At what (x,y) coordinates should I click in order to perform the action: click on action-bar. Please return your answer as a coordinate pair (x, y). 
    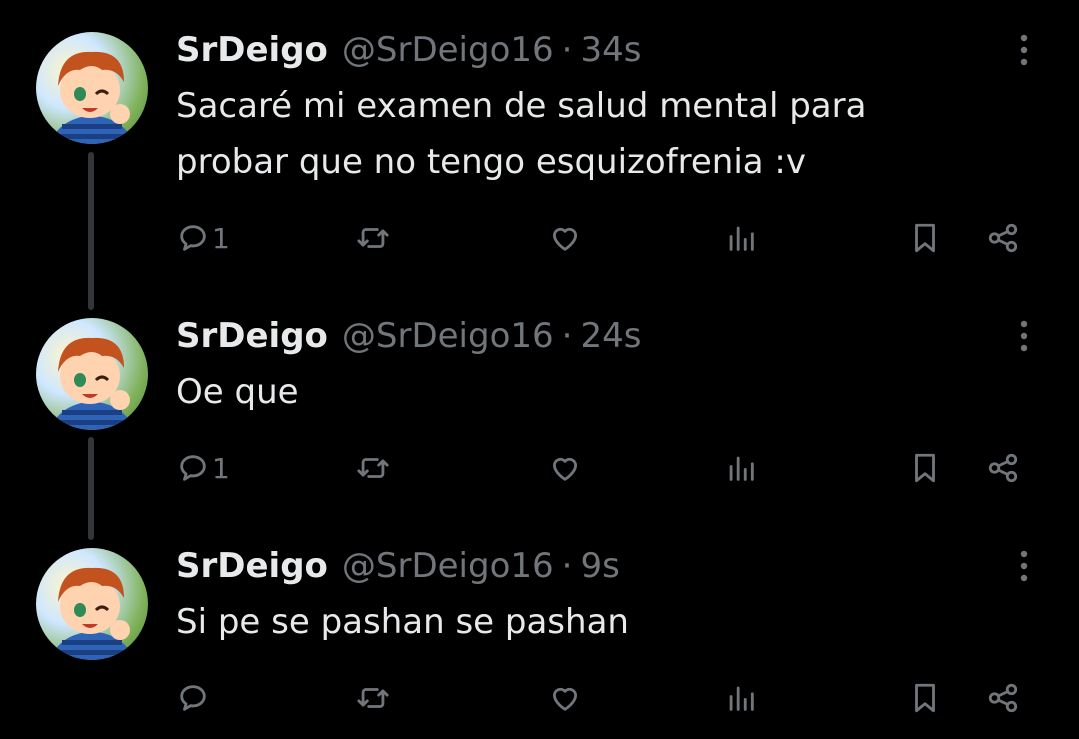
    Looking at the image, I should click on (606, 698).